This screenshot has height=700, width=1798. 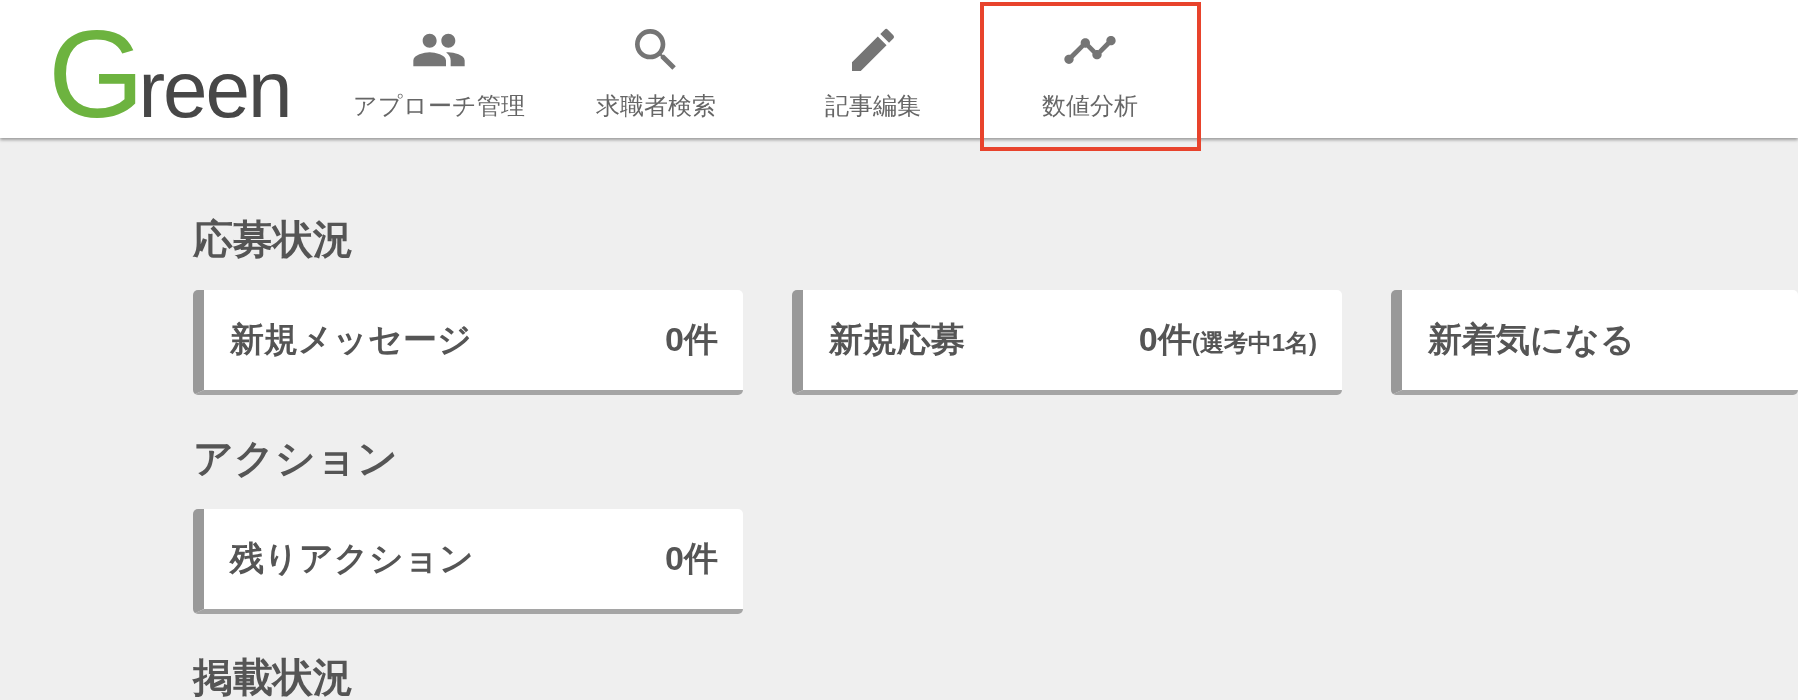 I want to click on logo: Green, so click(x=169, y=74).